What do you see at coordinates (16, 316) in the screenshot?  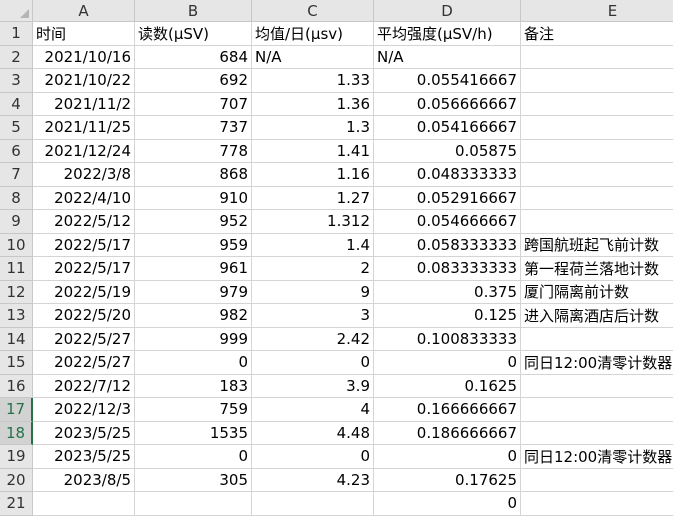 I see `row-header: 13` at bounding box center [16, 316].